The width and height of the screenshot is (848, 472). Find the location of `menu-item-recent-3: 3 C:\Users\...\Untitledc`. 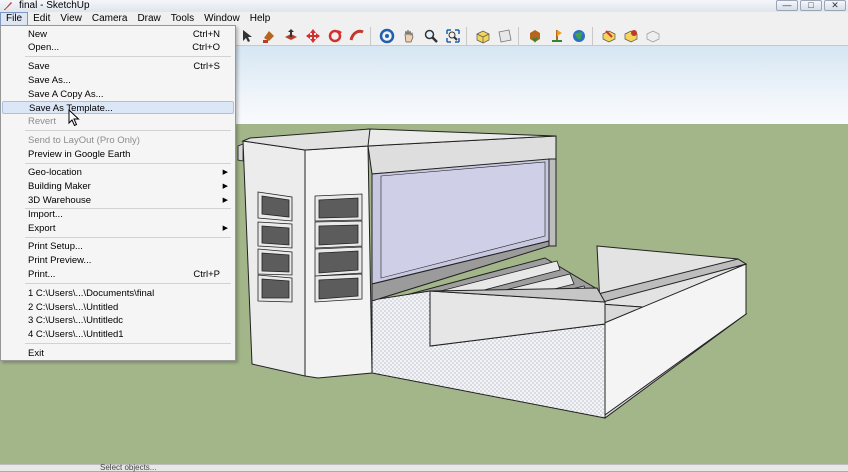

menu-item-recent-3: 3 C:\Users\...\Untitledc is located at coordinates (118, 320).